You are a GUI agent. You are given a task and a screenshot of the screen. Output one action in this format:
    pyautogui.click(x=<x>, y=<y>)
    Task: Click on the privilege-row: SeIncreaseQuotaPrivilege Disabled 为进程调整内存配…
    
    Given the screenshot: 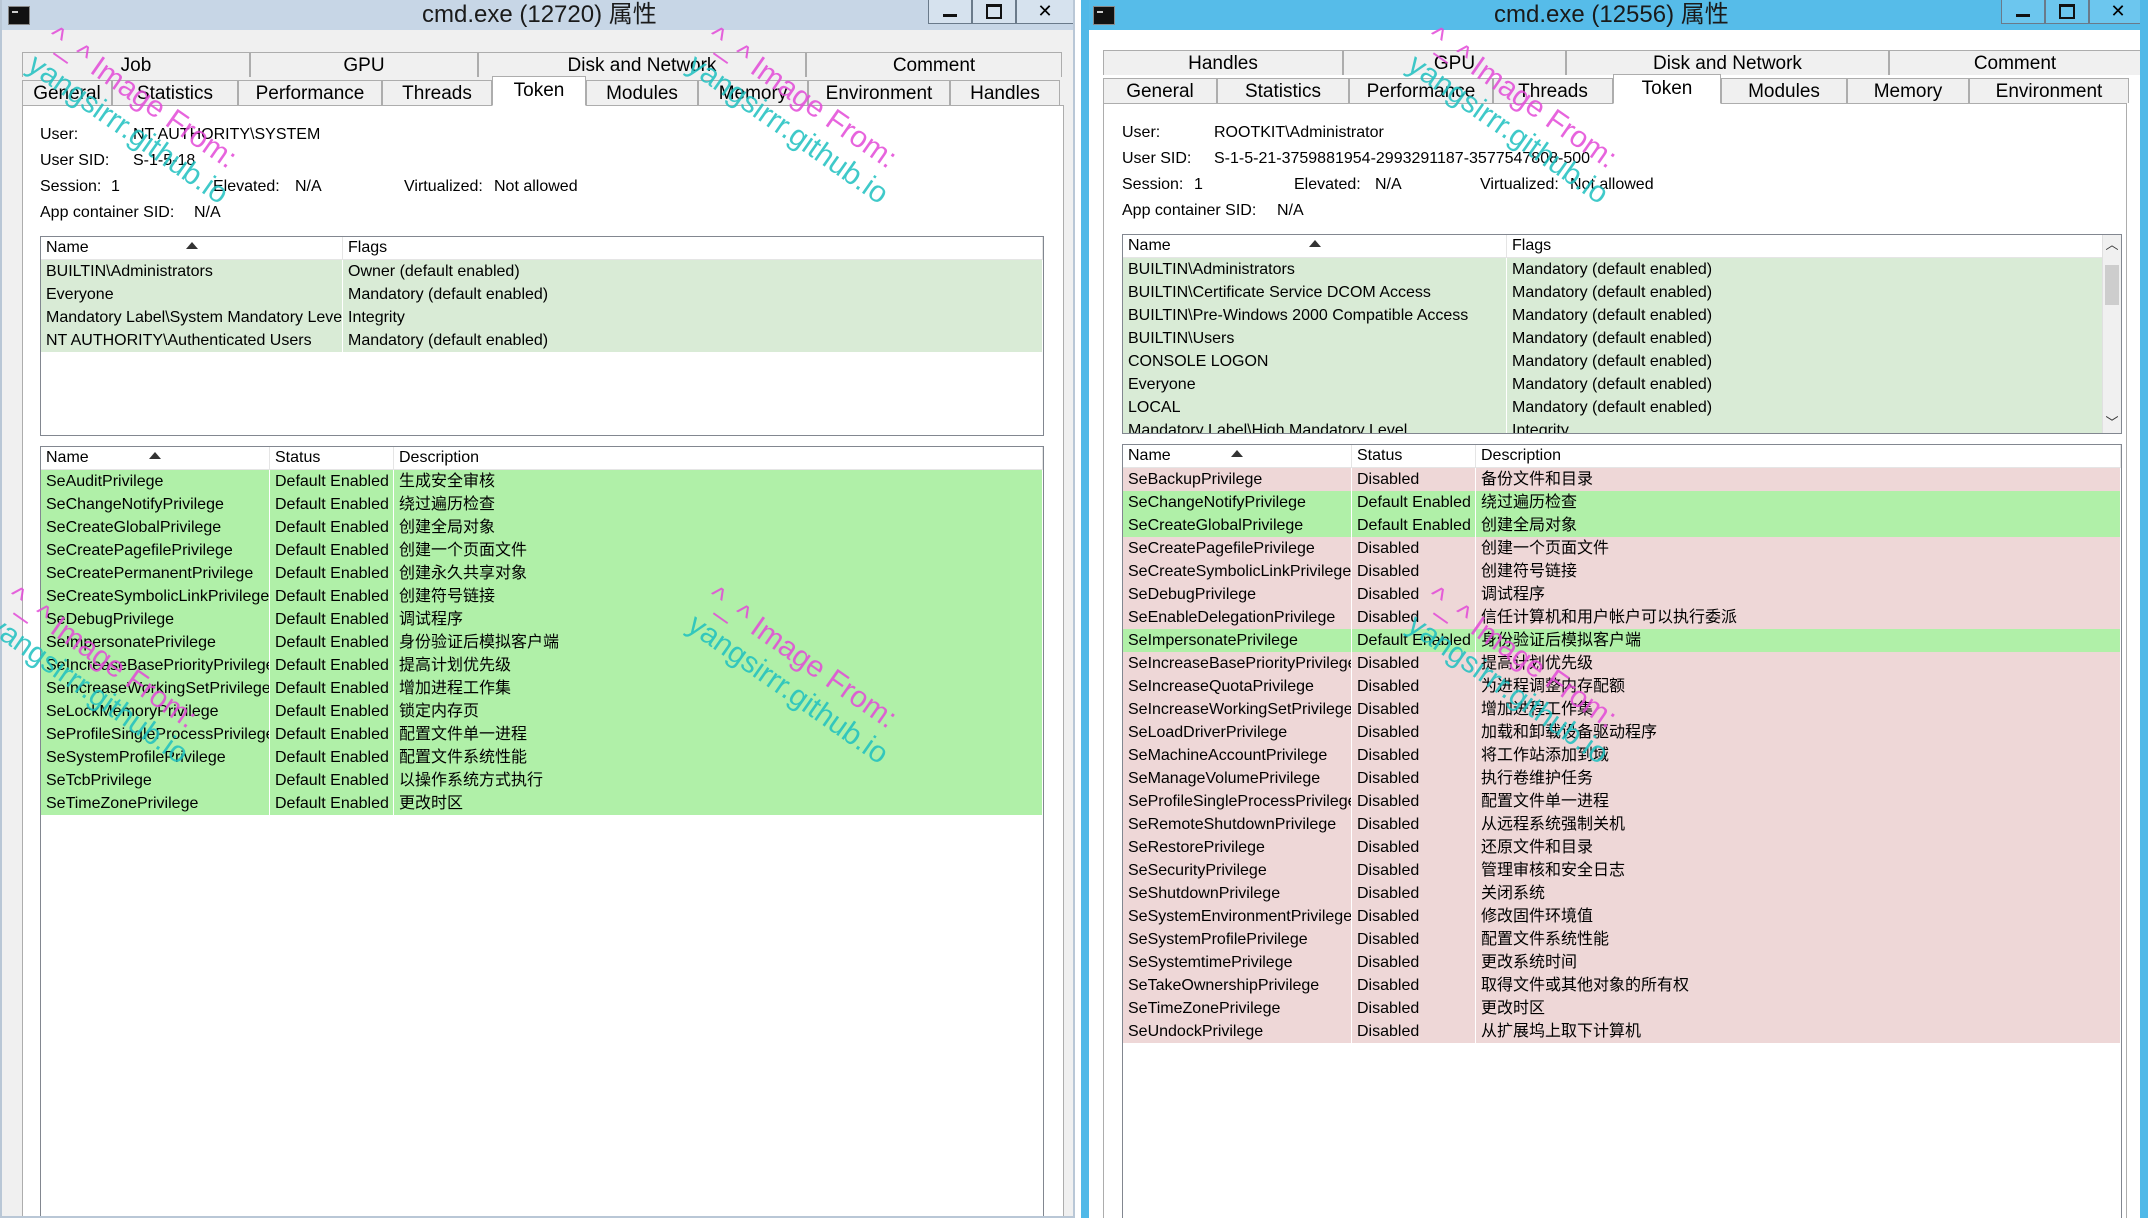 What is the action you would take?
    pyautogui.click(x=1622, y=686)
    